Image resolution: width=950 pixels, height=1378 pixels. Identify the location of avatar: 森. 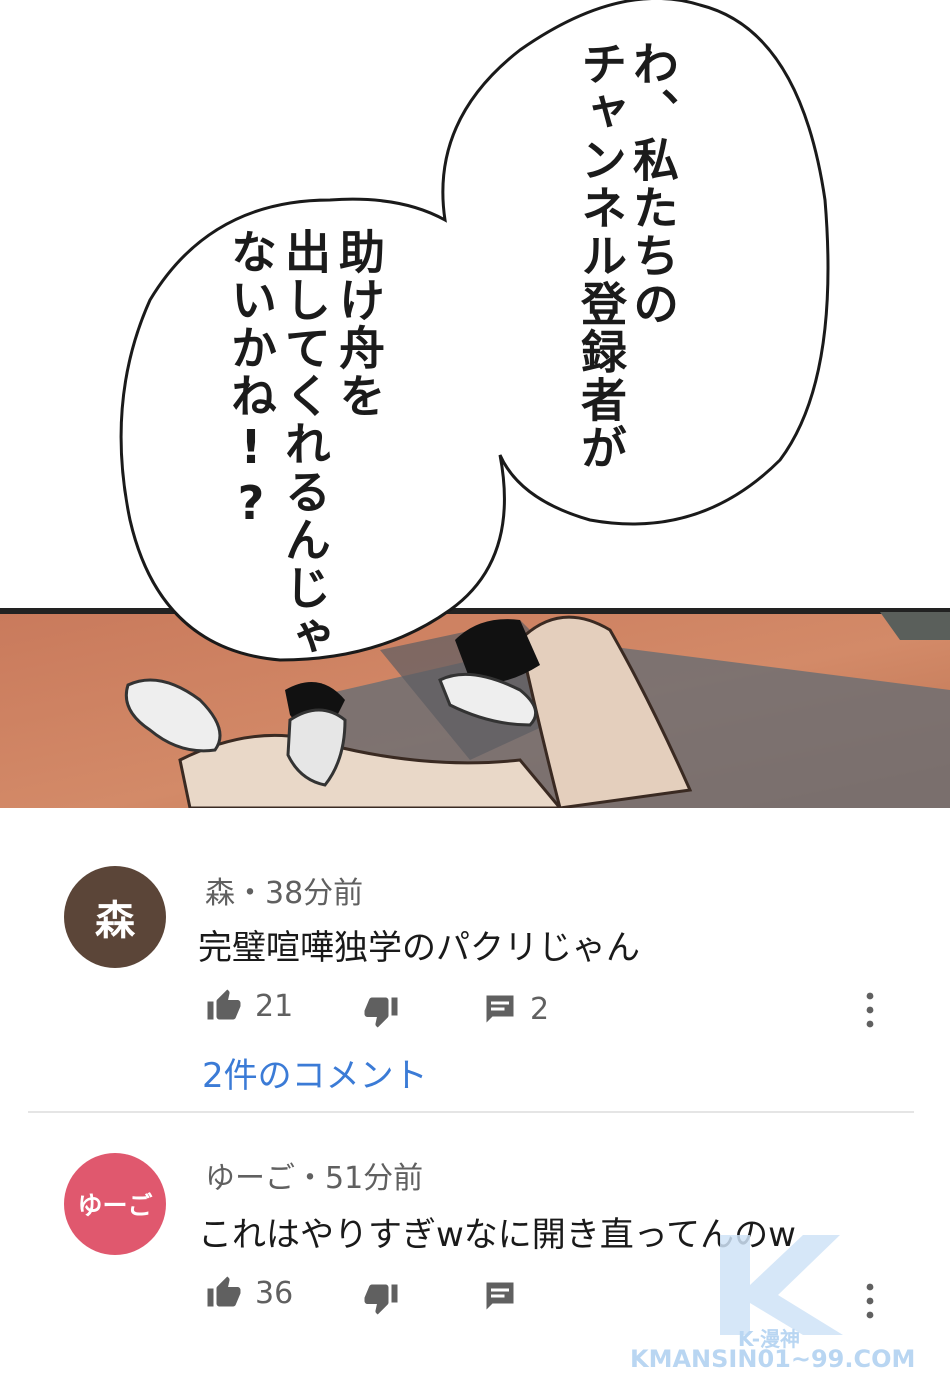
(115, 917).